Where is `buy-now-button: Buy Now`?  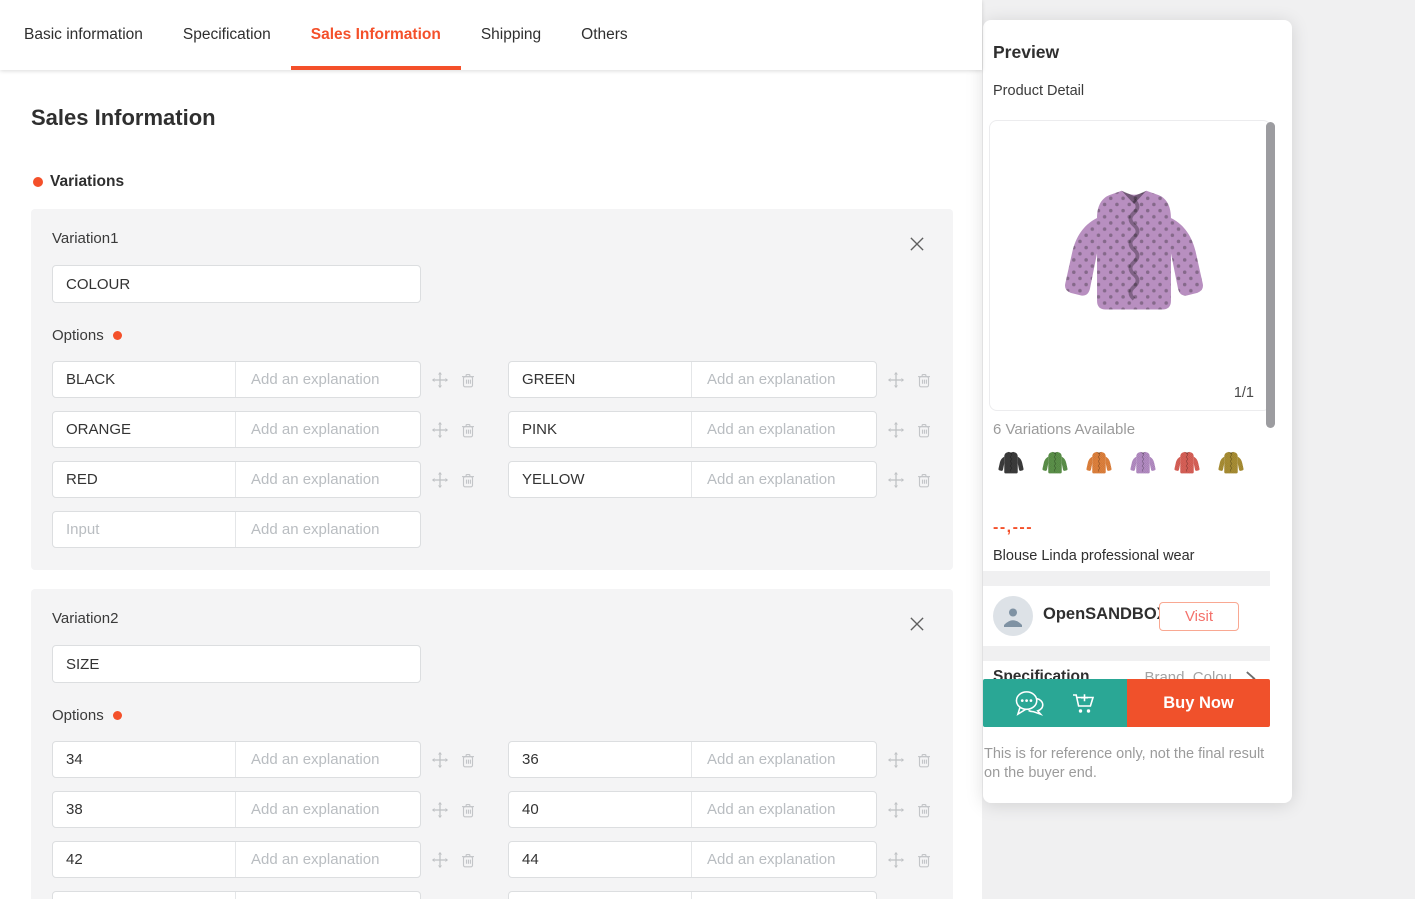
buy-now-button: Buy Now is located at coordinates (1198, 703).